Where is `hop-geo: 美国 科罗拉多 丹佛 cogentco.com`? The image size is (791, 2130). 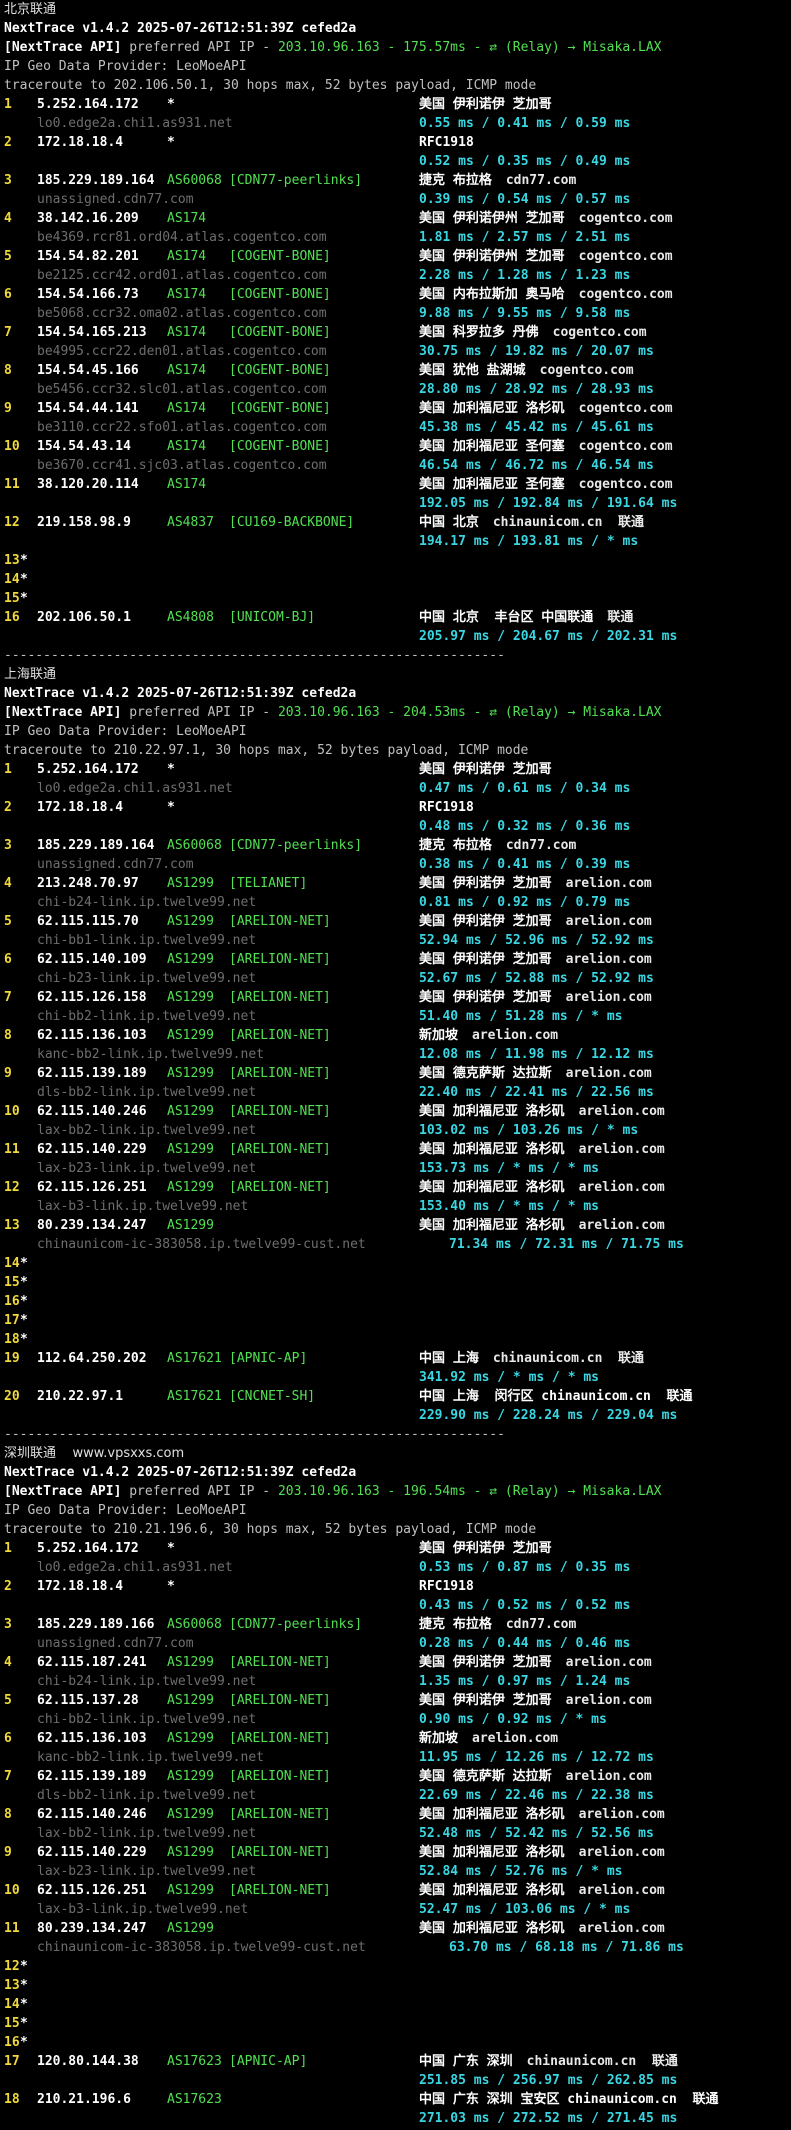
hop-geo: 美国 科罗拉多 丹佛 cogentco.com is located at coordinates (533, 332).